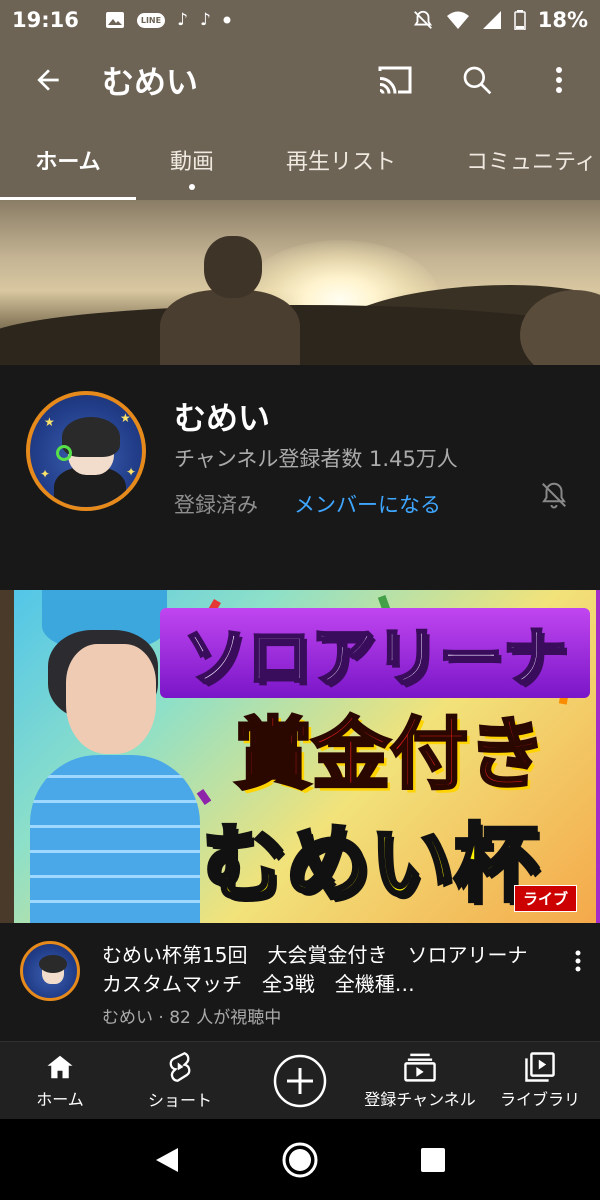 This screenshot has height=1200, width=600. I want to click on battery-icon, so click(519, 20).